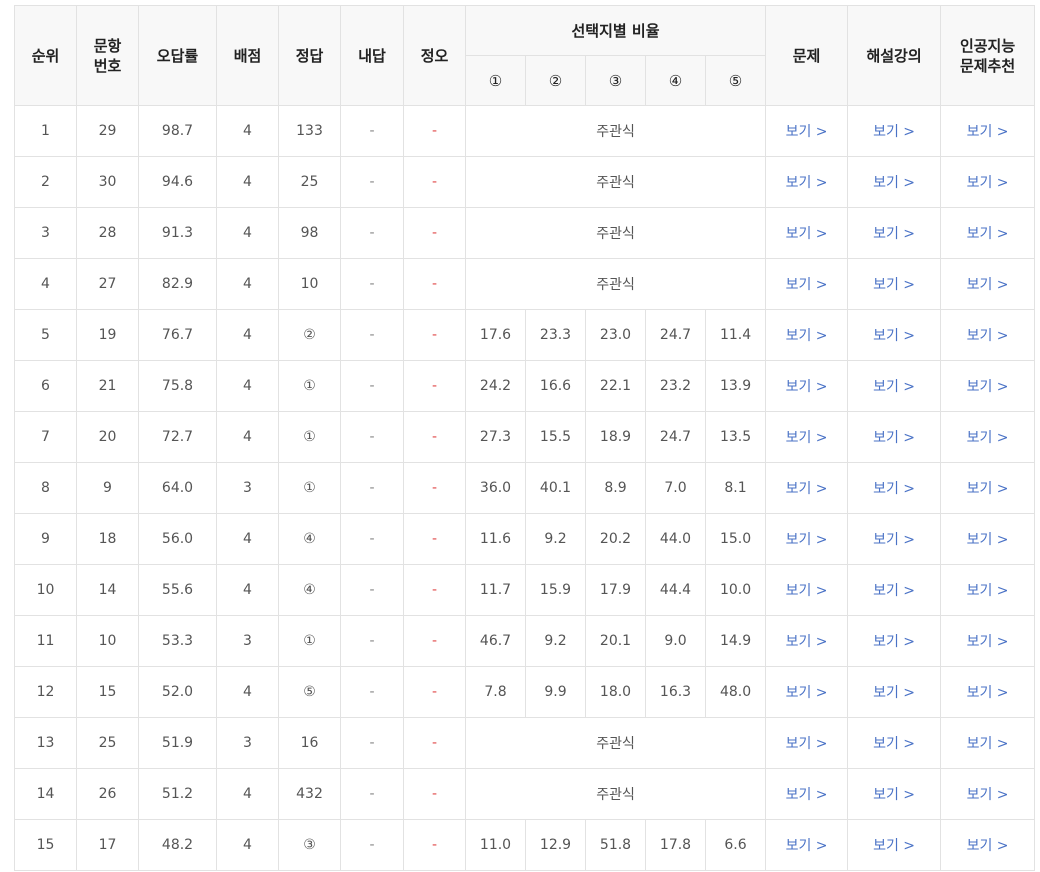 The image size is (1040, 872). I want to click on cell-rank: 10, so click(45, 590).